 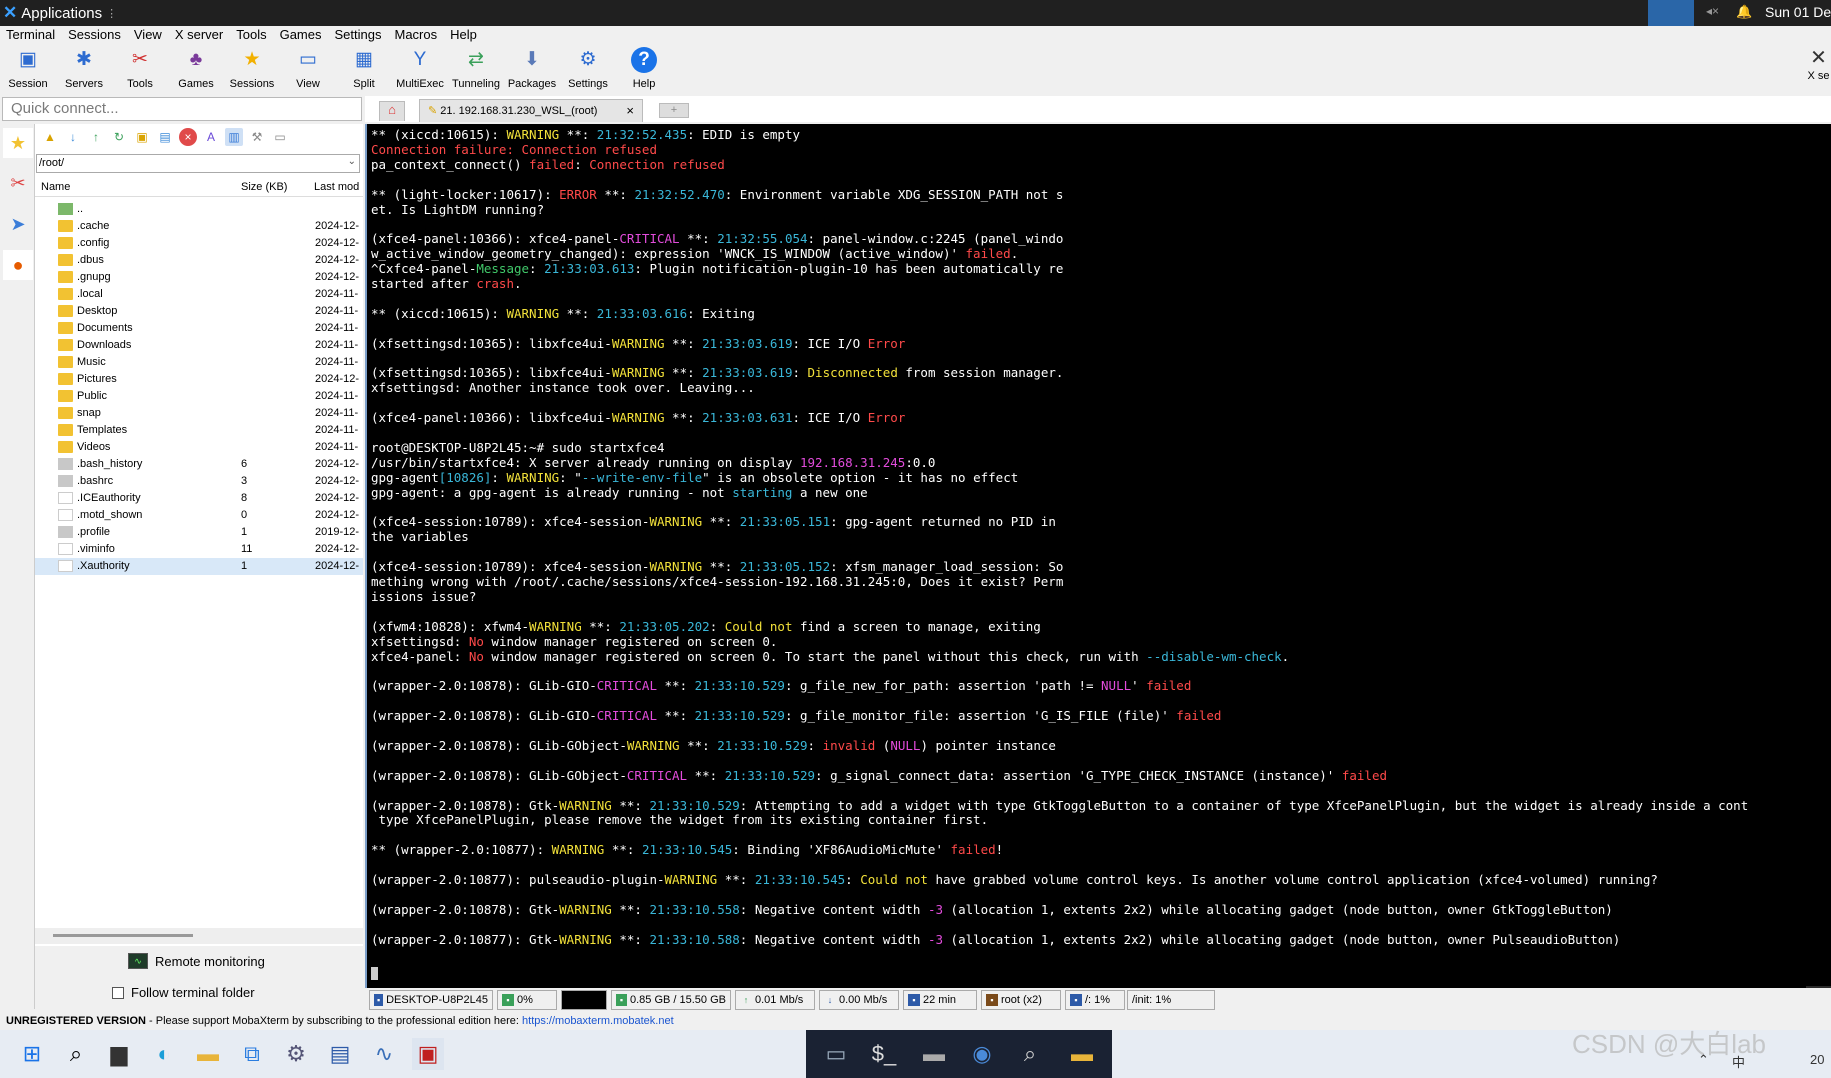 What do you see at coordinates (84, 67) in the screenshot?
I see `toolbar-servers-button: ✱Servers` at bounding box center [84, 67].